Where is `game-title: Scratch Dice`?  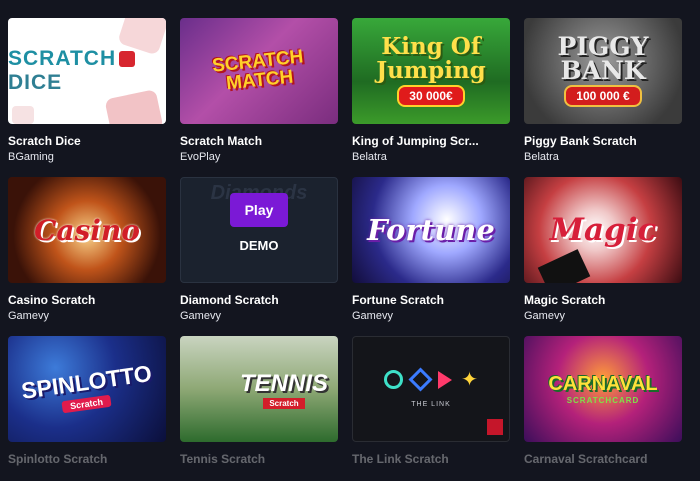
game-title: Scratch Dice is located at coordinates (83, 141).